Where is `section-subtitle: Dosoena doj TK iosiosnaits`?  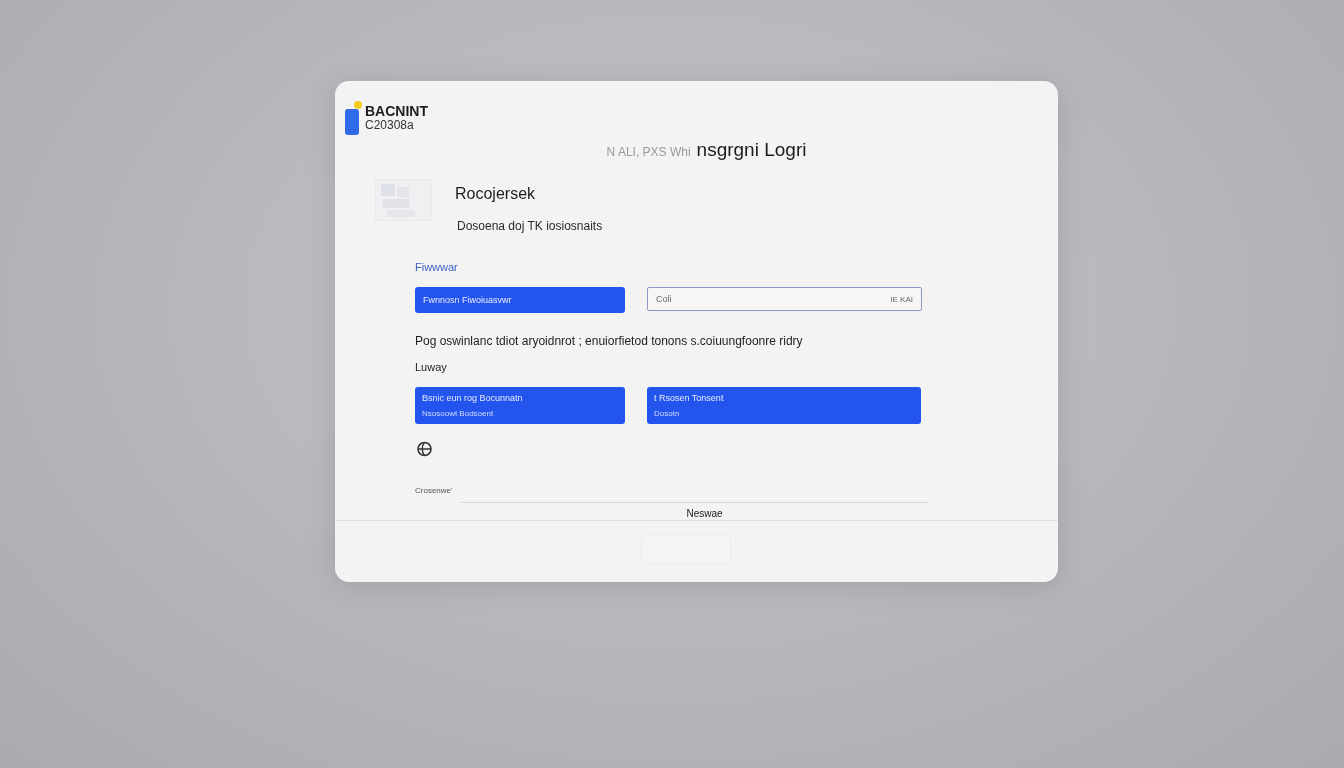 section-subtitle: Dosoena doj TK iosiosnaits is located at coordinates (530, 226).